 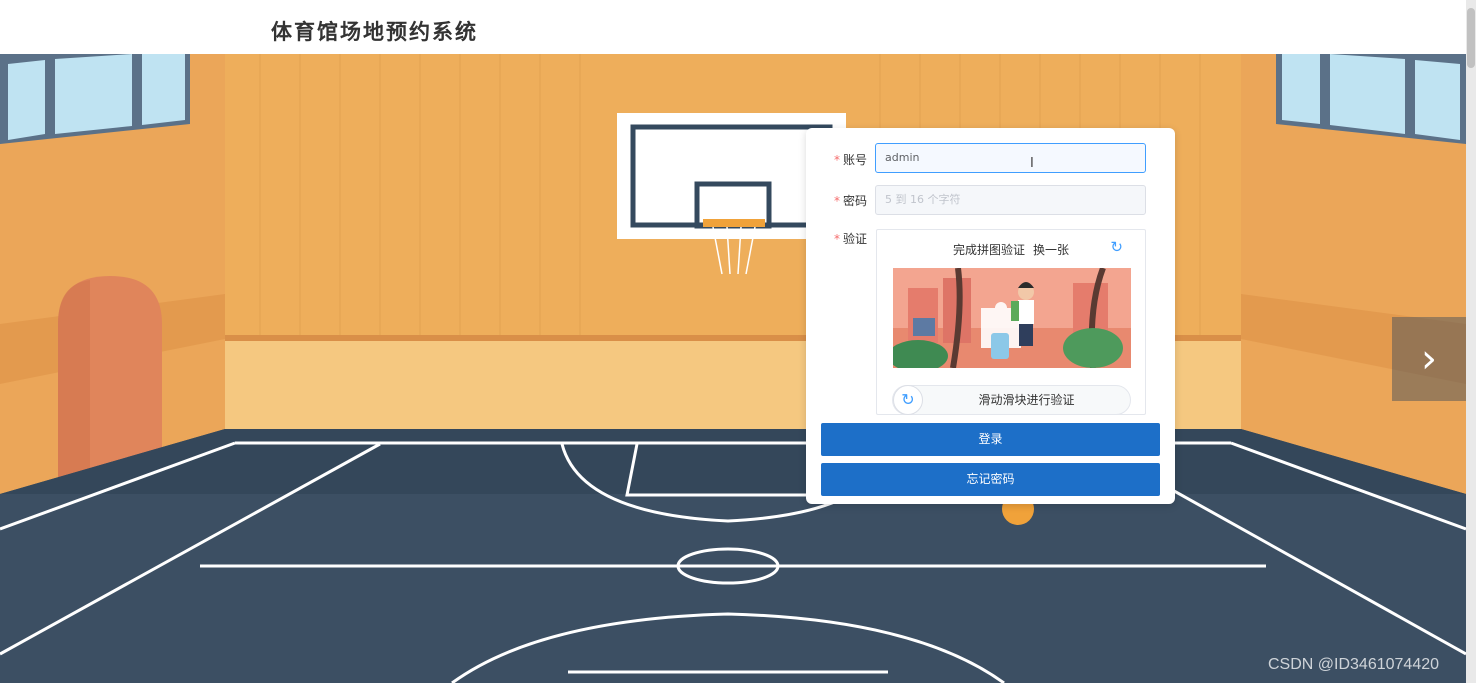 What do you see at coordinates (1354, 664) in the screenshot?
I see `watermark: CSDN @ID3461074420` at bounding box center [1354, 664].